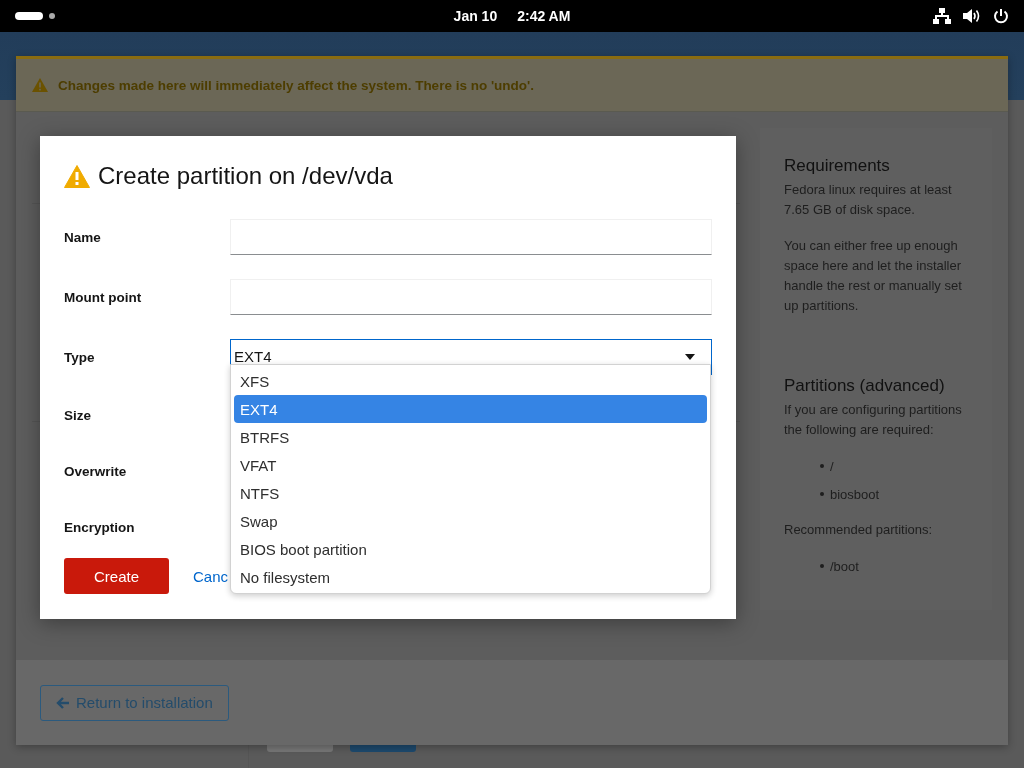 This screenshot has height=768, width=1024. Describe the element at coordinates (544, 16) in the screenshot. I see `time-text: 2:42 AM` at that location.